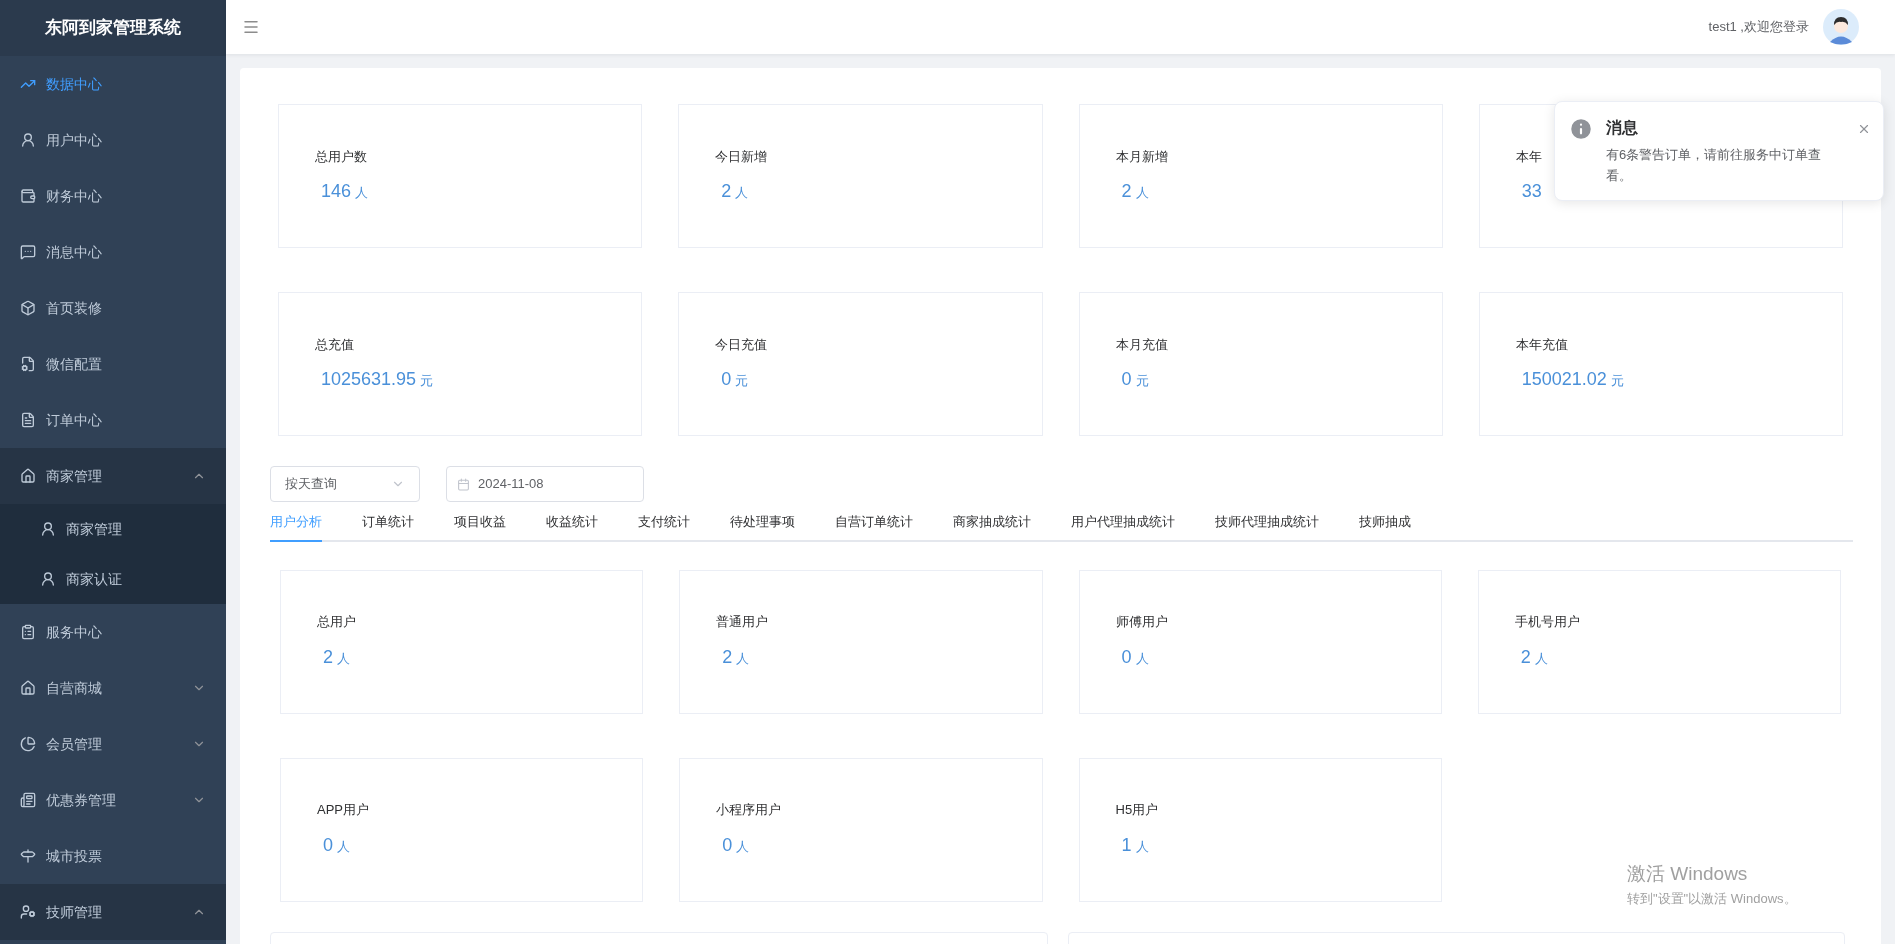 This screenshot has height=944, width=1895. Describe the element at coordinates (463, 484) in the screenshot. I see `calendar-icon` at that location.